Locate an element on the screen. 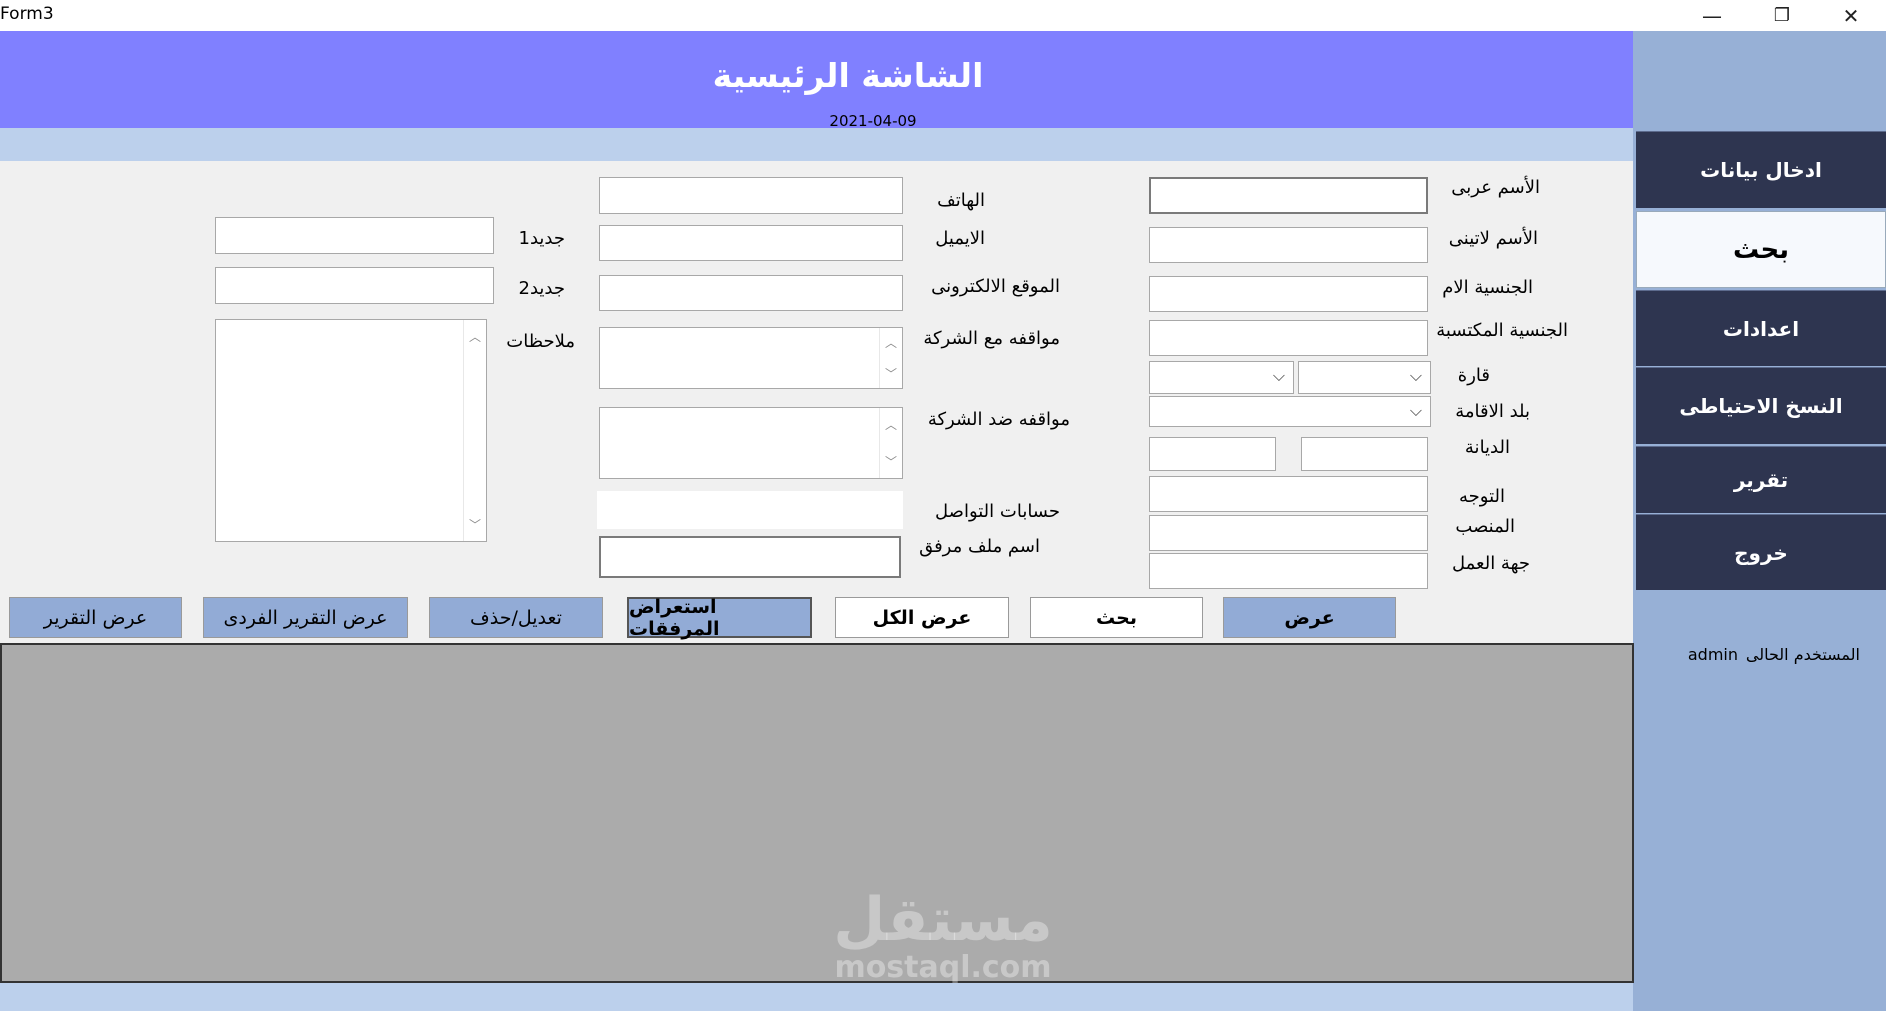  notes-label: ملاحظات is located at coordinates (540, 341).